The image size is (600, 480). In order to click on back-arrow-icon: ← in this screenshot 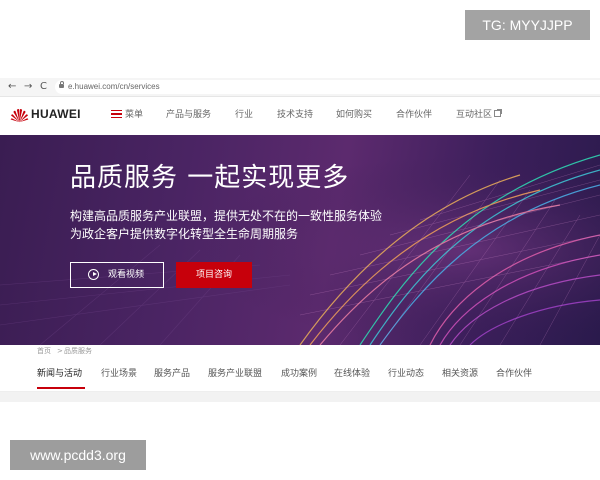, I will do `click(12, 87)`.